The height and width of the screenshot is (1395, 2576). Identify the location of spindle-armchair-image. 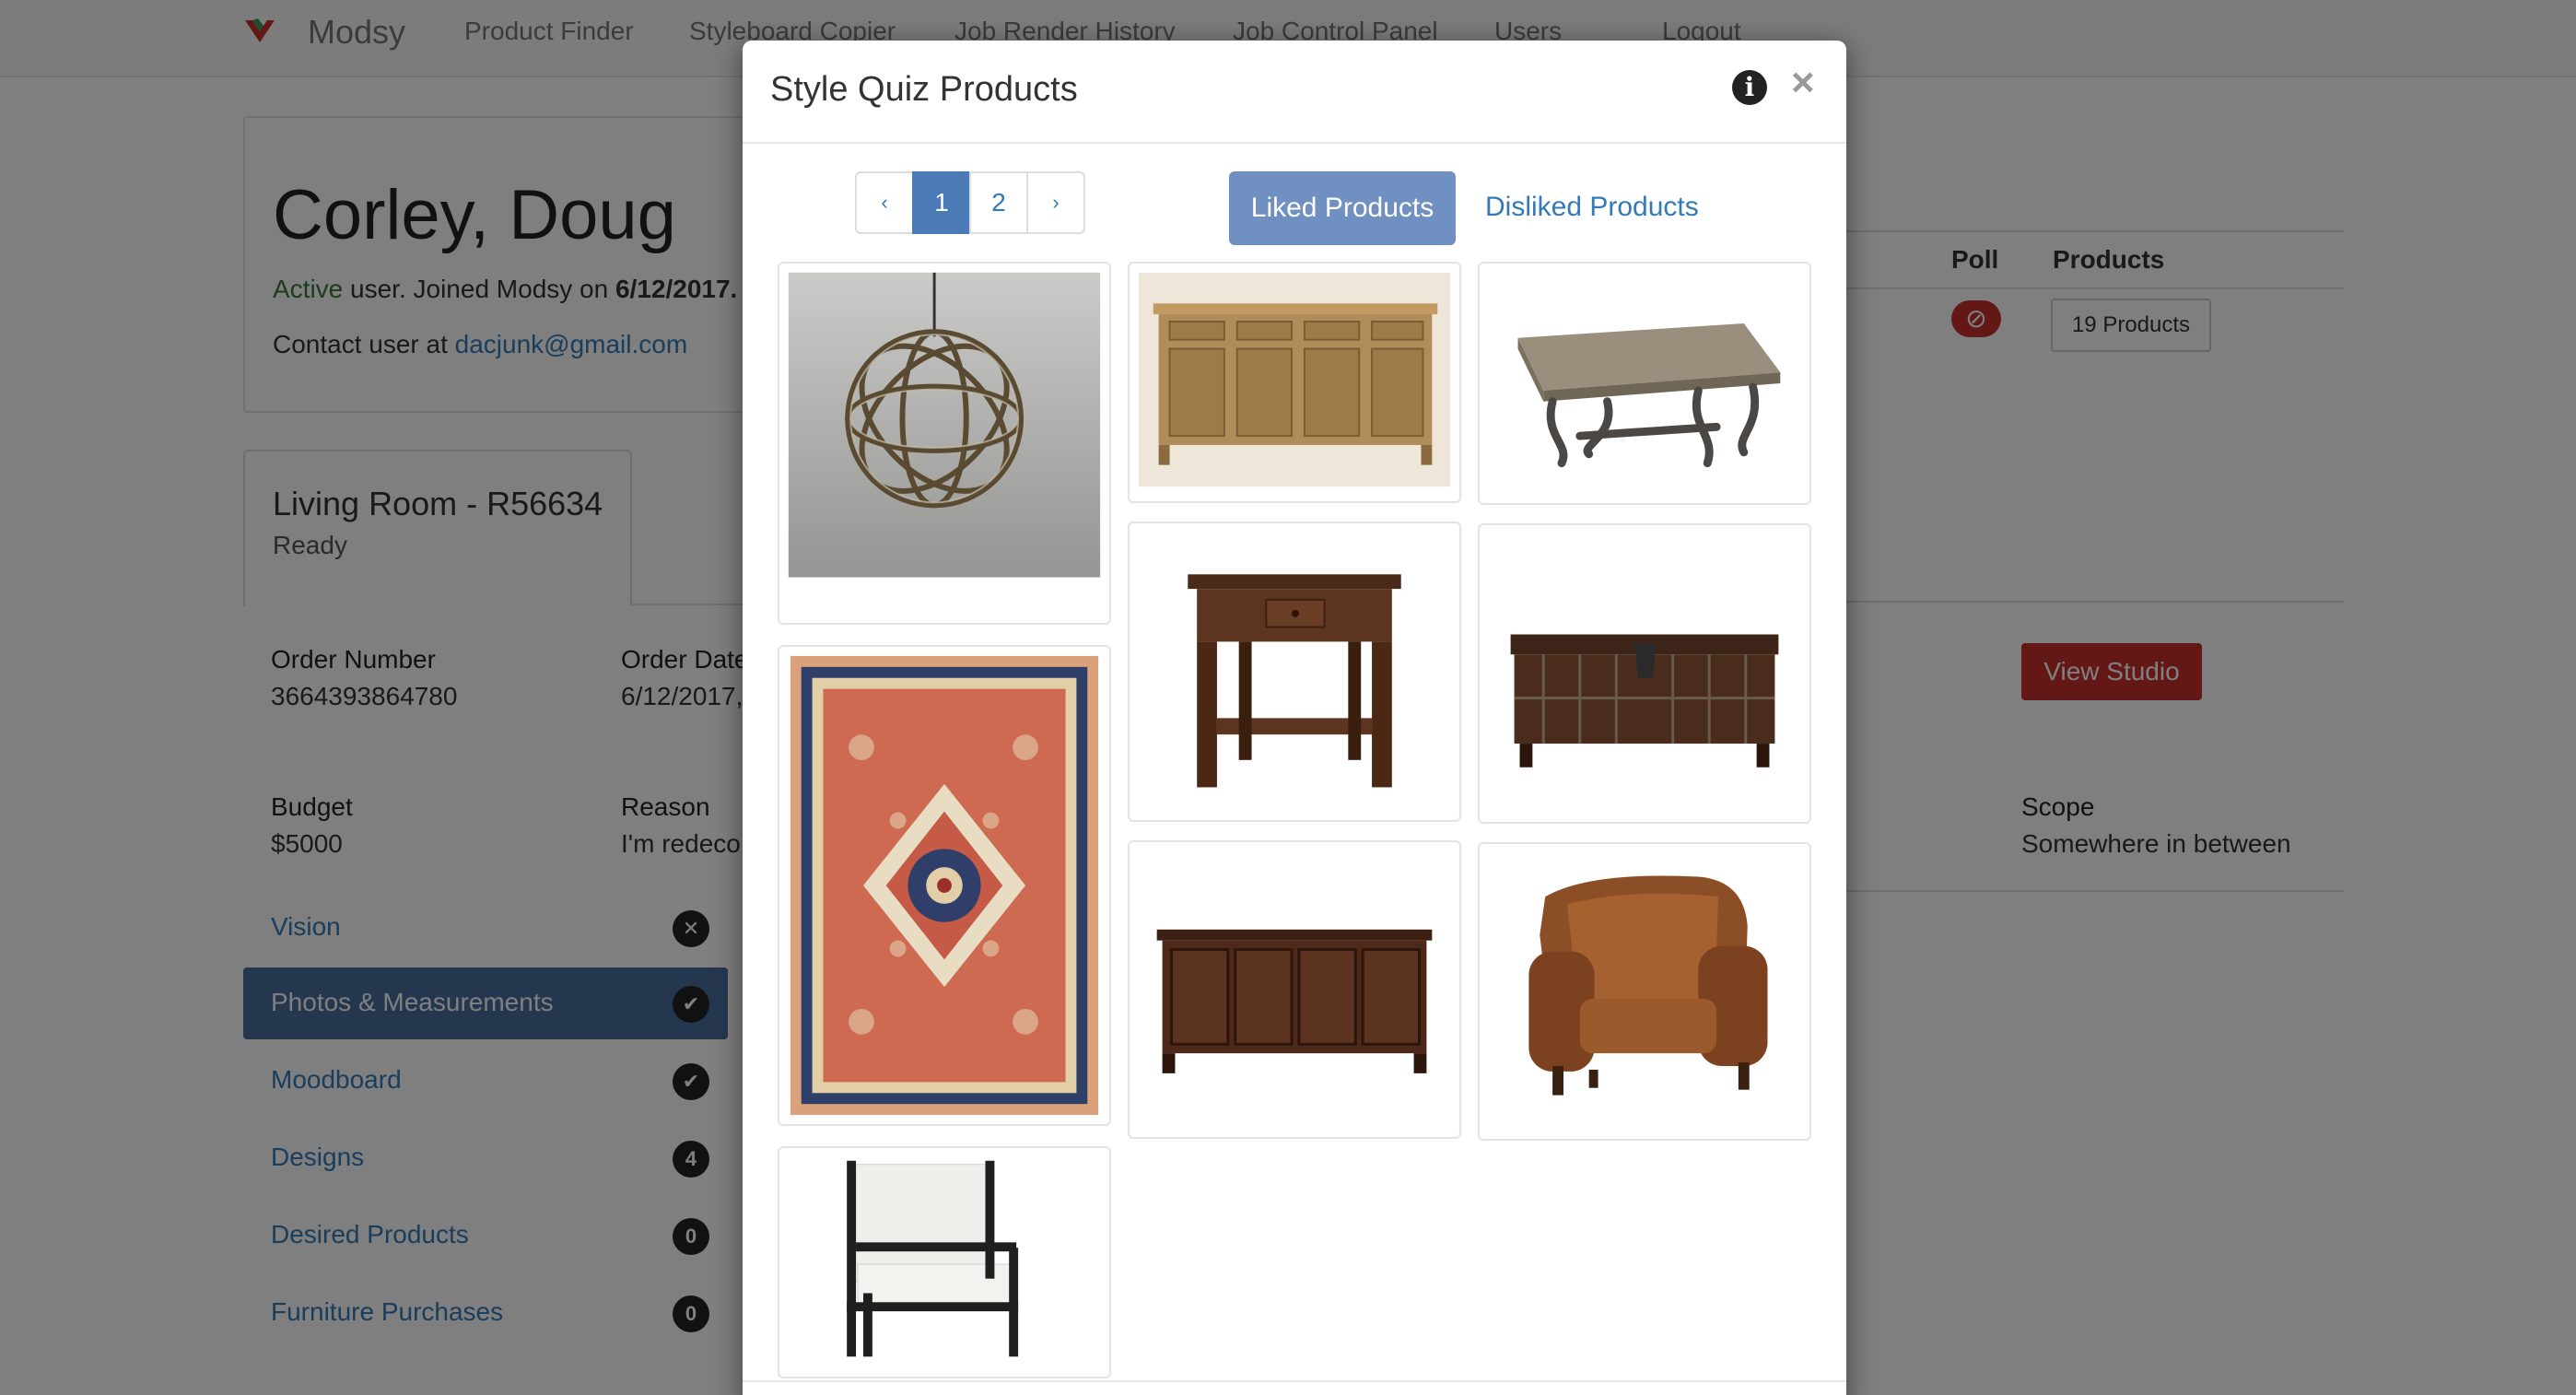
(933, 1258).